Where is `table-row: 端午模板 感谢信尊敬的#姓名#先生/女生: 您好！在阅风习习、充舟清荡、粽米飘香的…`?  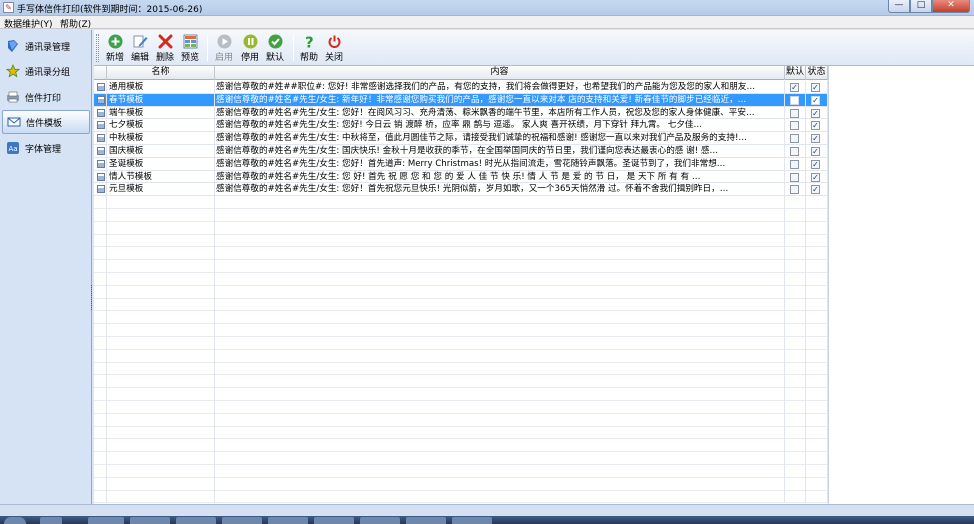
table-row: 端午模板 感谢信尊敬的#姓名#先生/女生: 您好！在阅风习习、充舟清荡、粽米飘香的… is located at coordinates (461, 113).